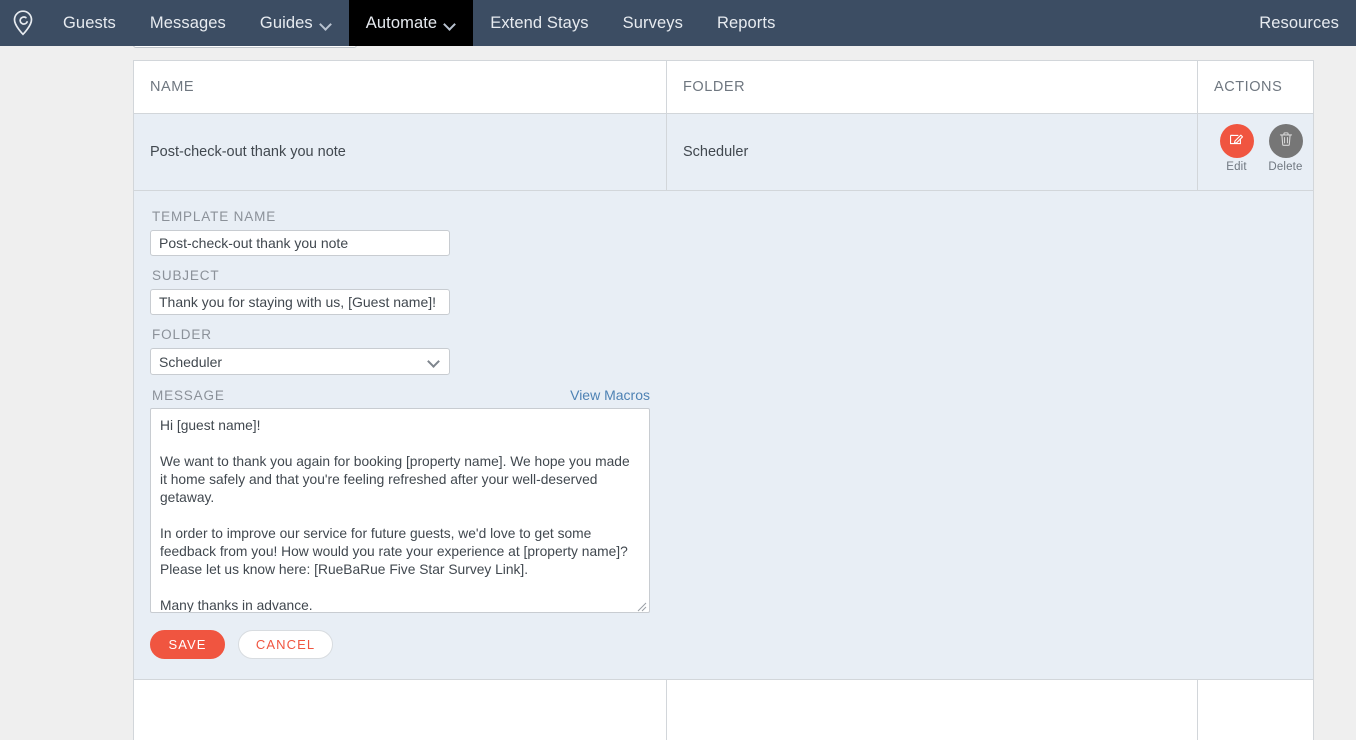 This screenshot has width=1356, height=740. Describe the element at coordinates (731, 644) in the screenshot. I see `form-buttons: SAVE CANCEL` at that location.